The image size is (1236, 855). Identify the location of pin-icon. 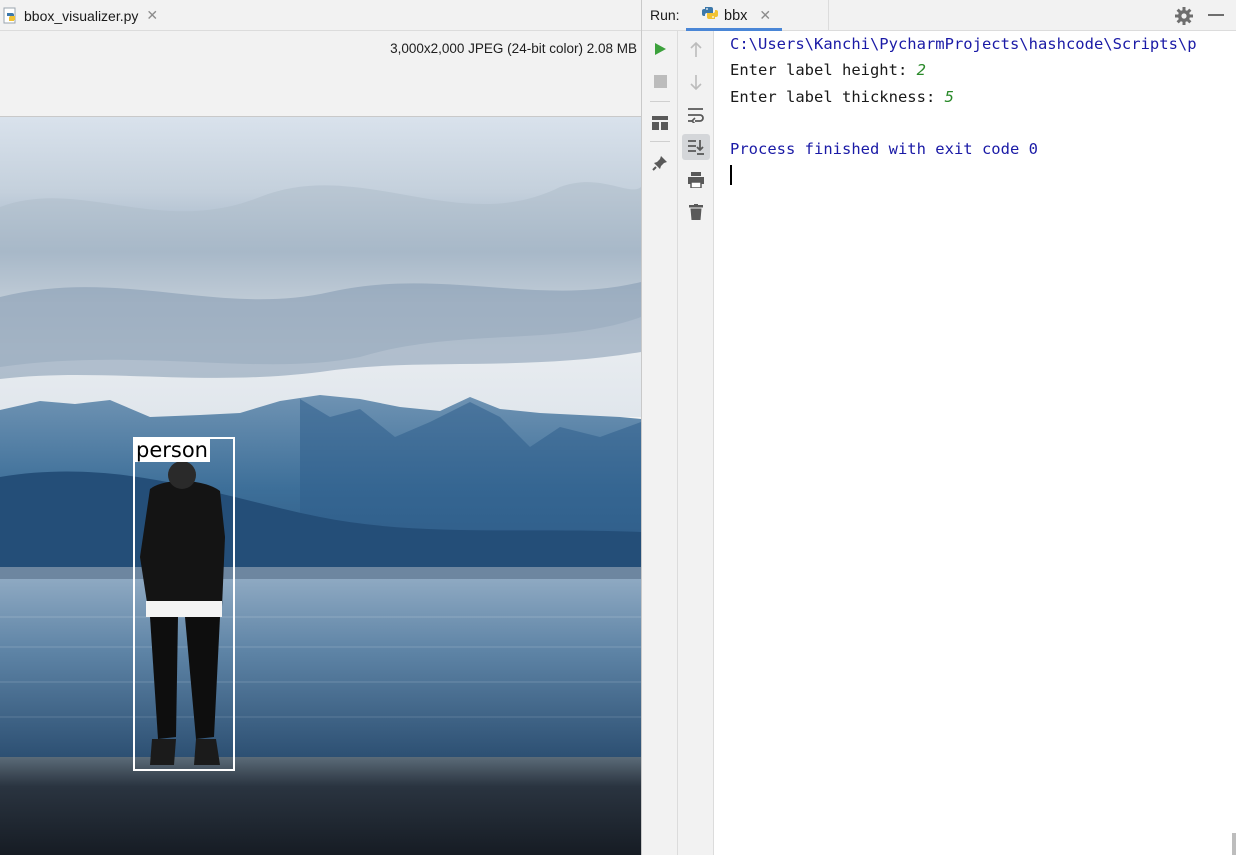
(659, 163).